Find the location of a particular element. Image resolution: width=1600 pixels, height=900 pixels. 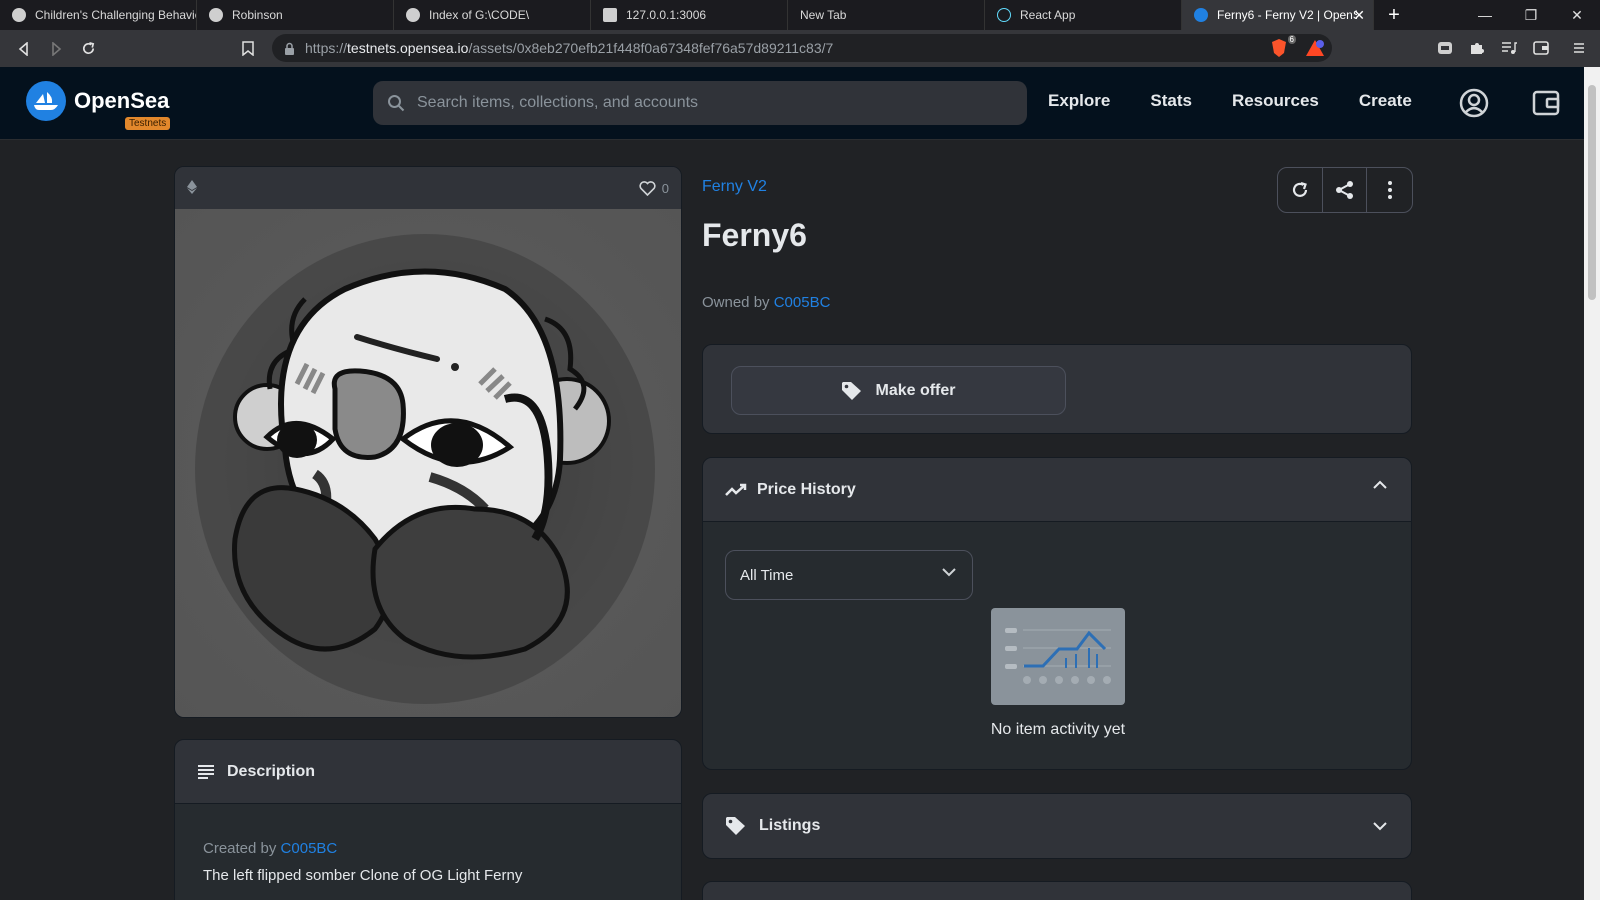

created-by-line: Created by C005BC is located at coordinates (428, 848).